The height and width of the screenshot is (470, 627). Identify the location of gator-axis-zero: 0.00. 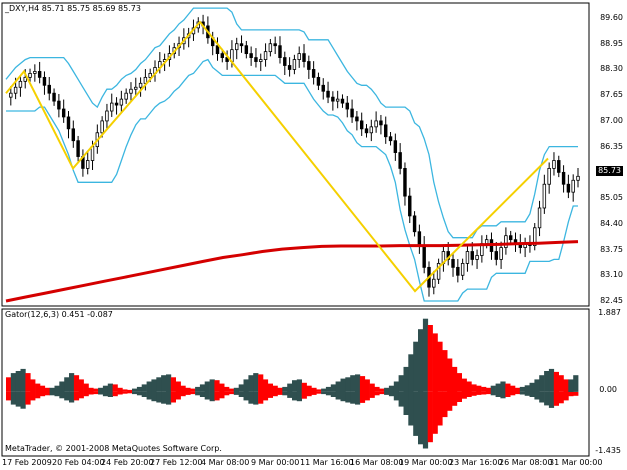
(608, 389).